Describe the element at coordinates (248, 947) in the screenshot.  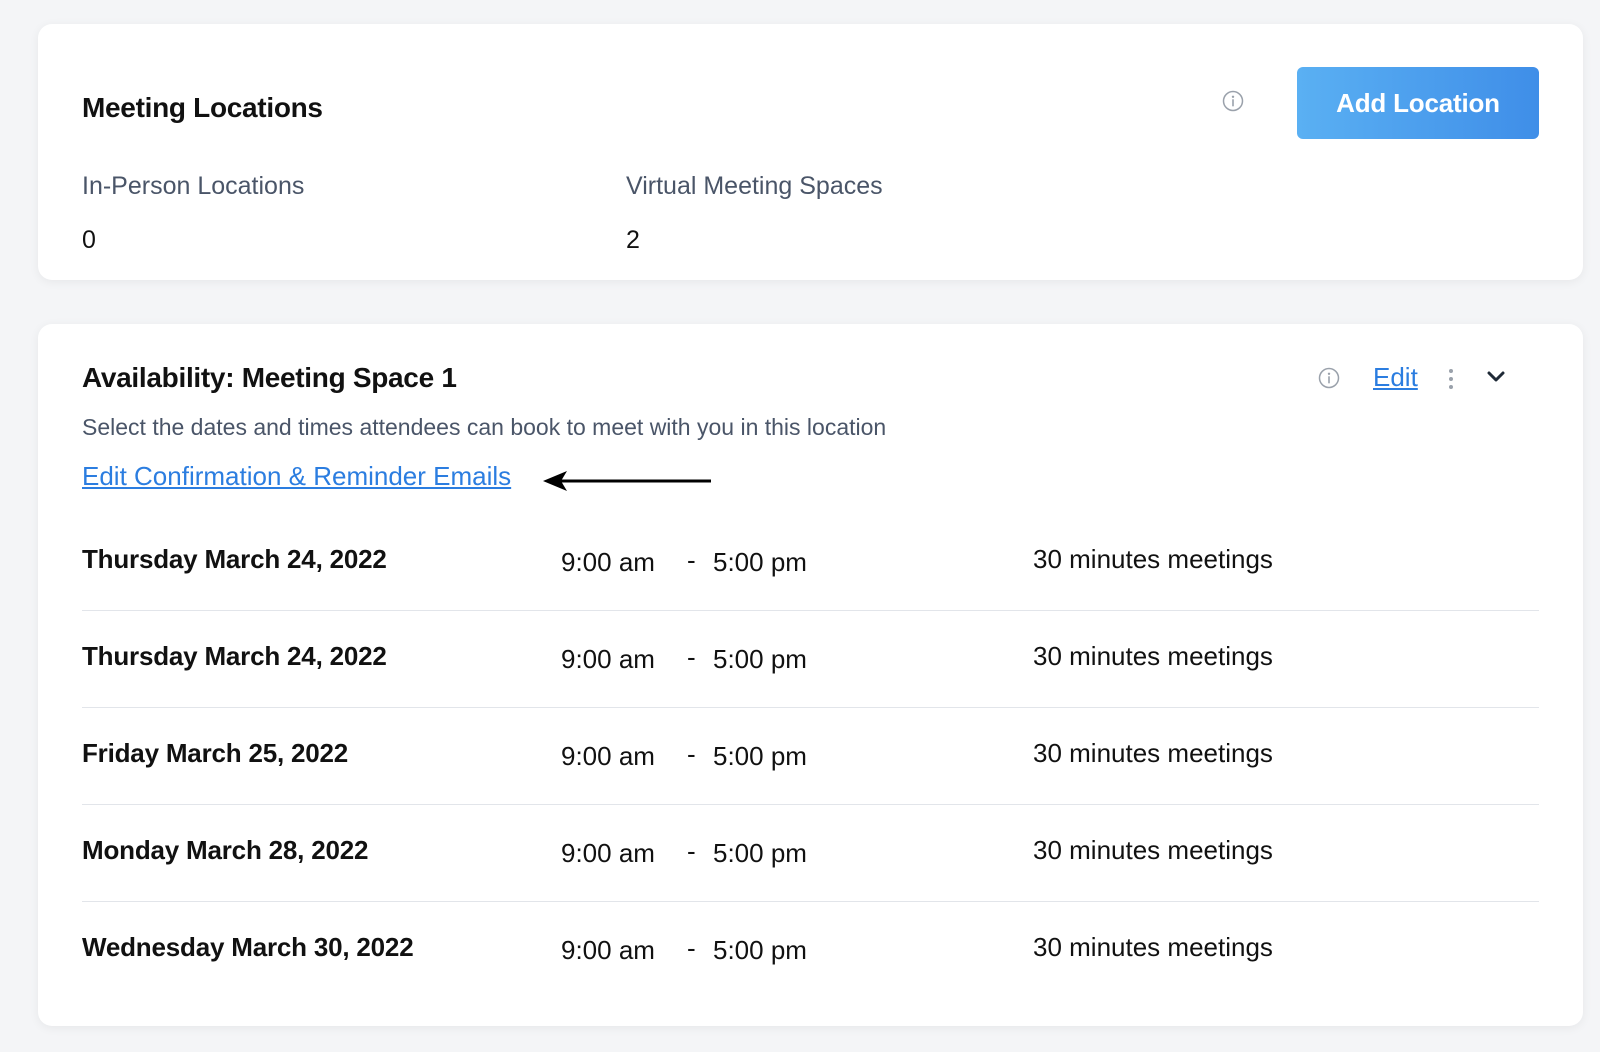
I see `row-date: Wednesday March 30, 2022` at that location.